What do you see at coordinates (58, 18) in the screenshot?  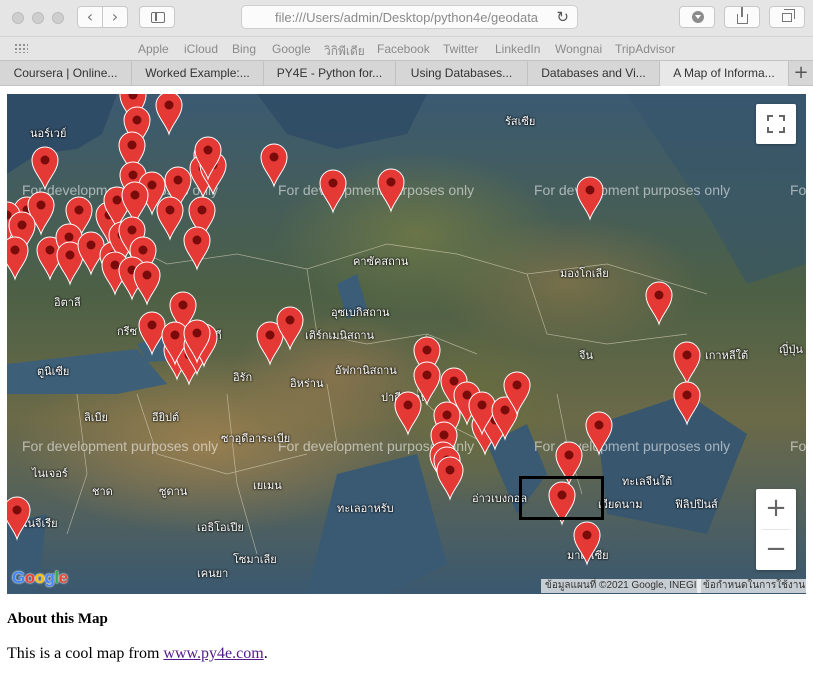 I see `zoom-window-button` at bounding box center [58, 18].